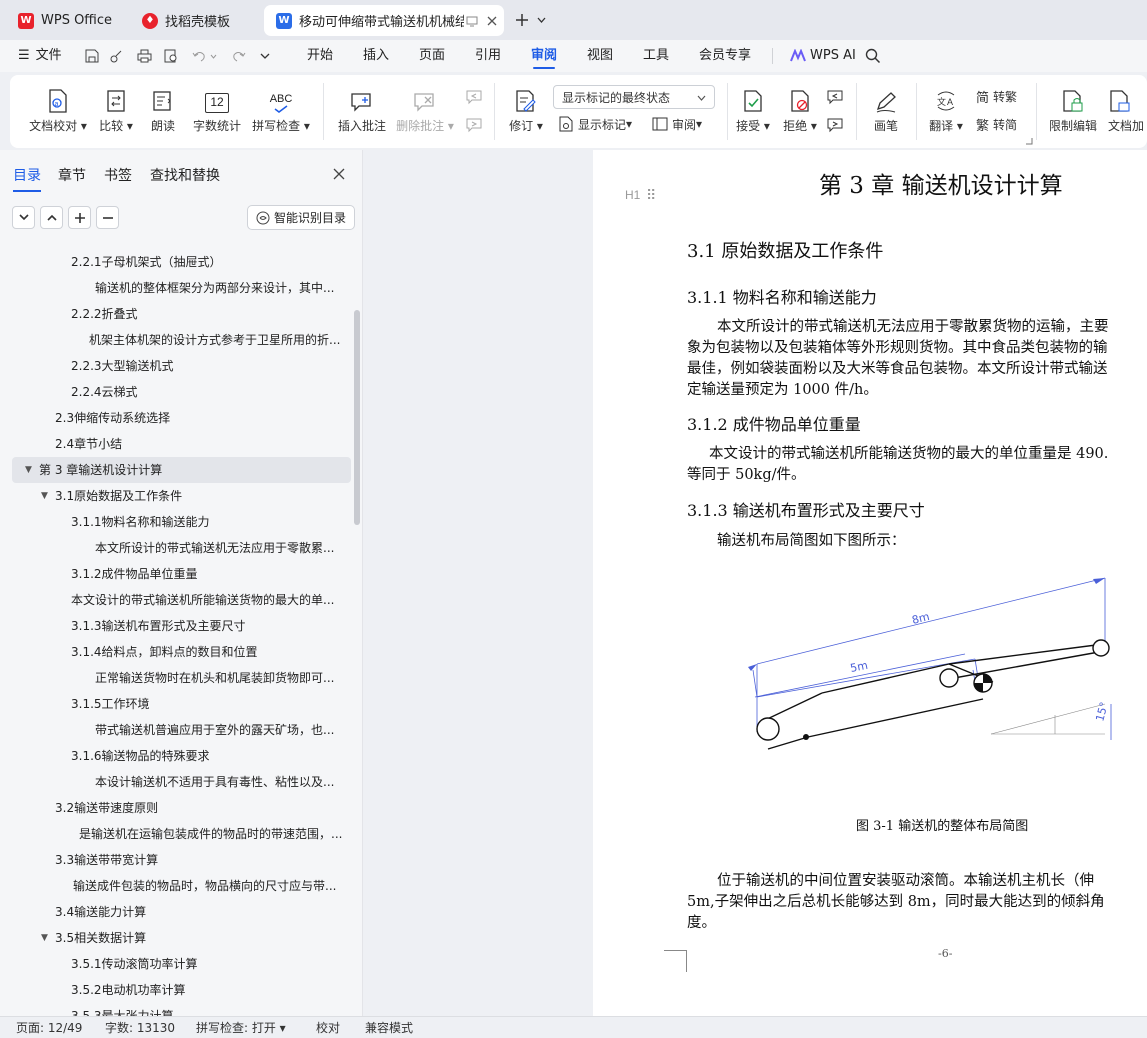 The height and width of the screenshot is (1038, 1147). What do you see at coordinates (118, 175) in the screenshot?
I see `tab-bookmarks: 书签` at bounding box center [118, 175].